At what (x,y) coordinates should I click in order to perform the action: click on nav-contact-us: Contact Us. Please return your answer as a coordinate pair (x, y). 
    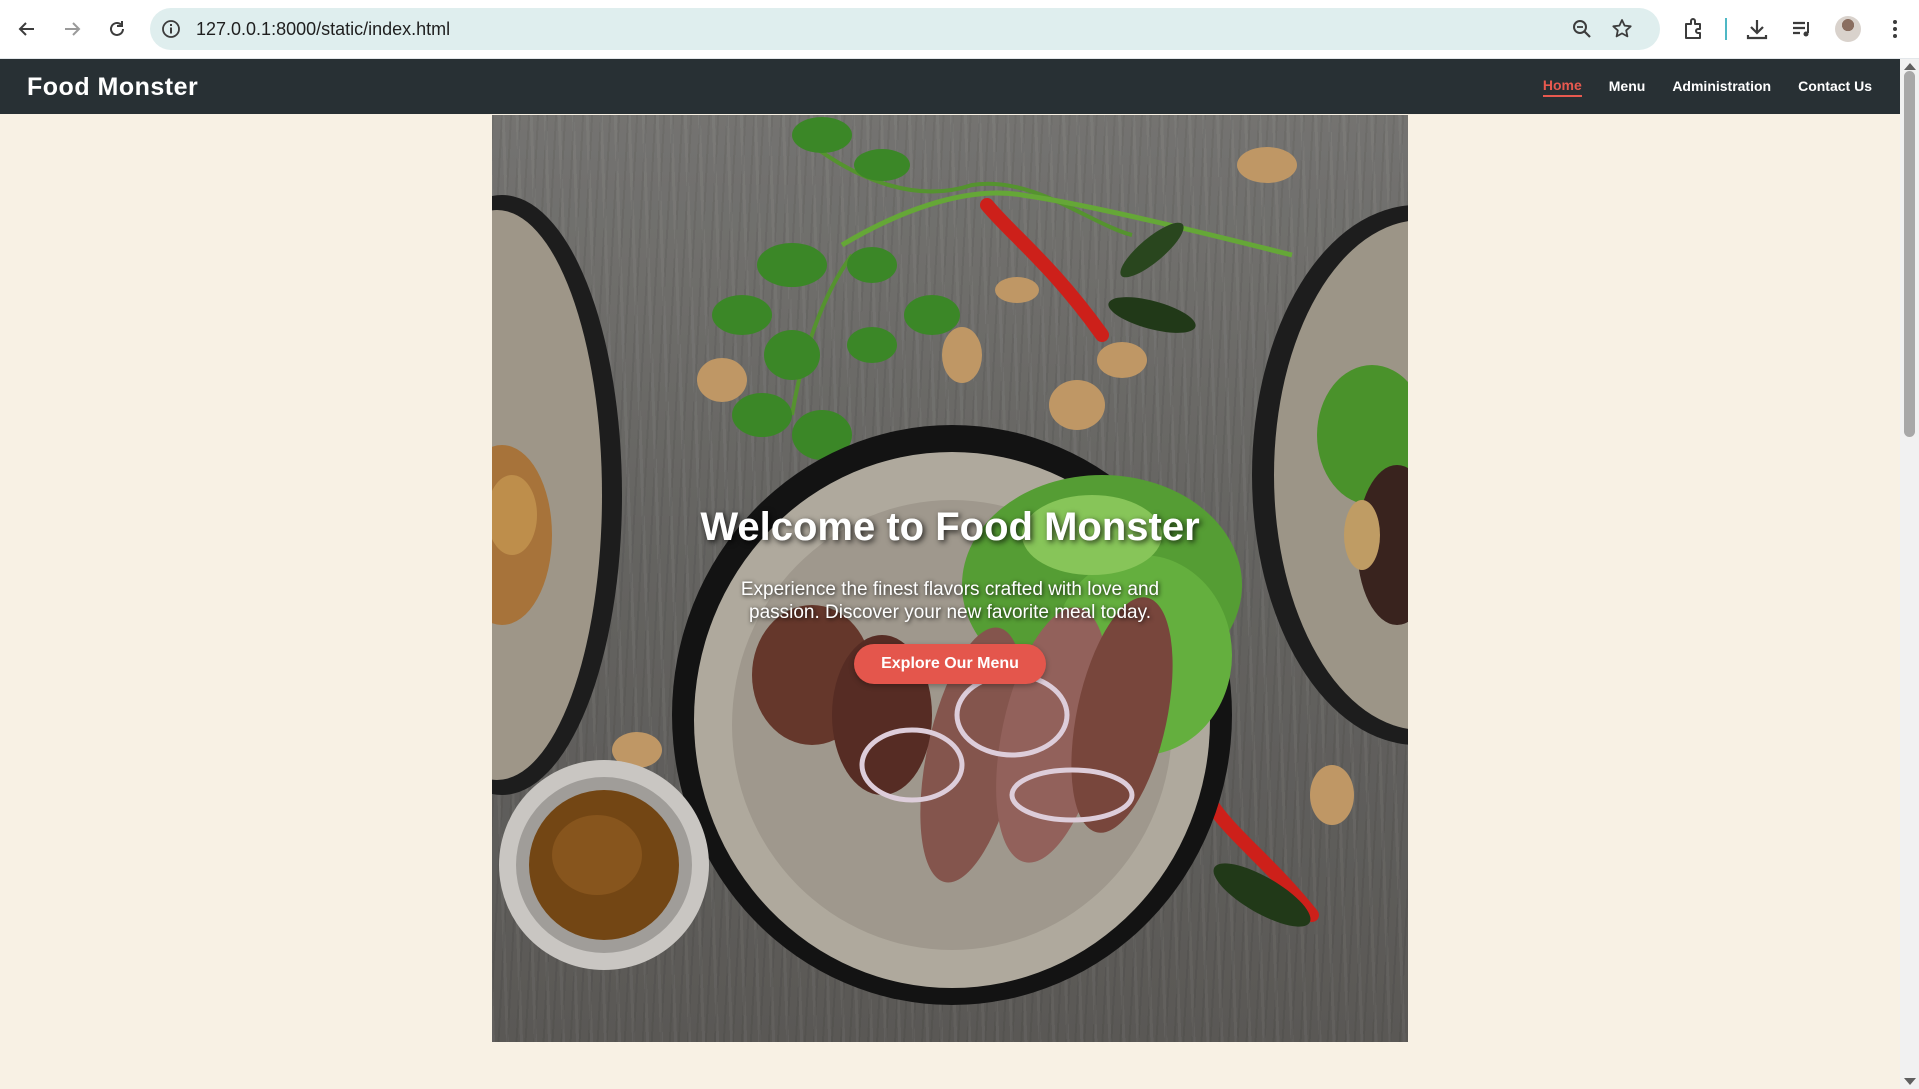
    Looking at the image, I should click on (1835, 87).